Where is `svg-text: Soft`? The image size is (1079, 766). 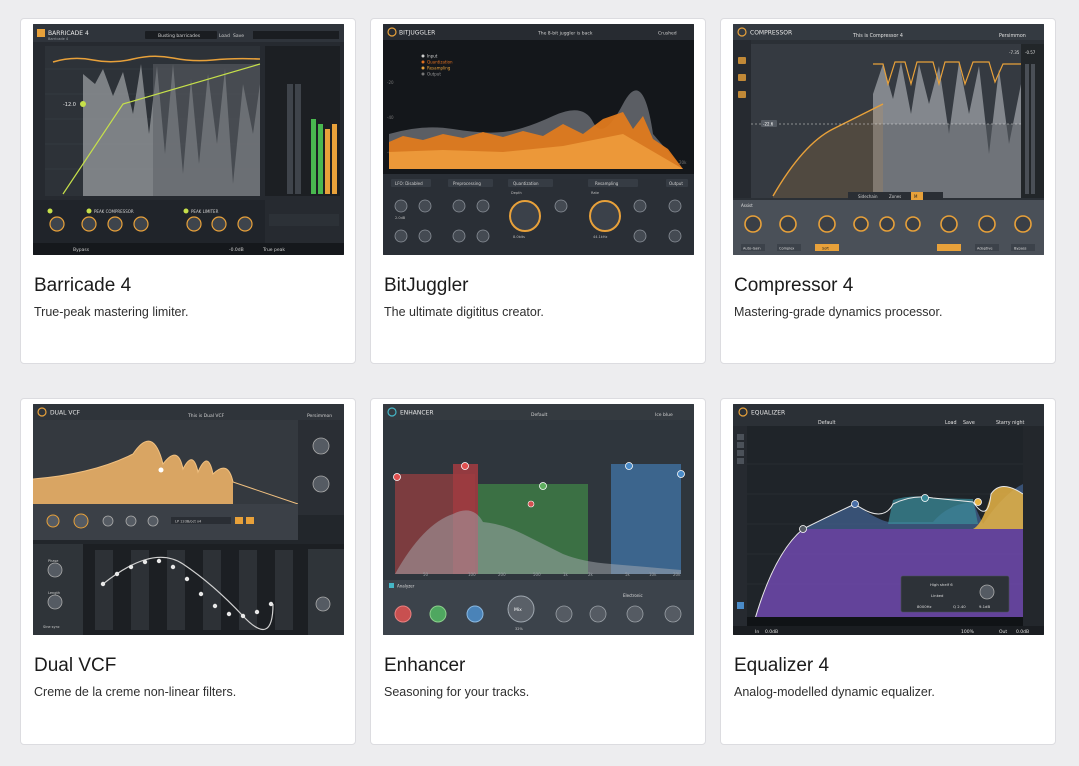
svg-text: Soft is located at coordinates (826, 249).